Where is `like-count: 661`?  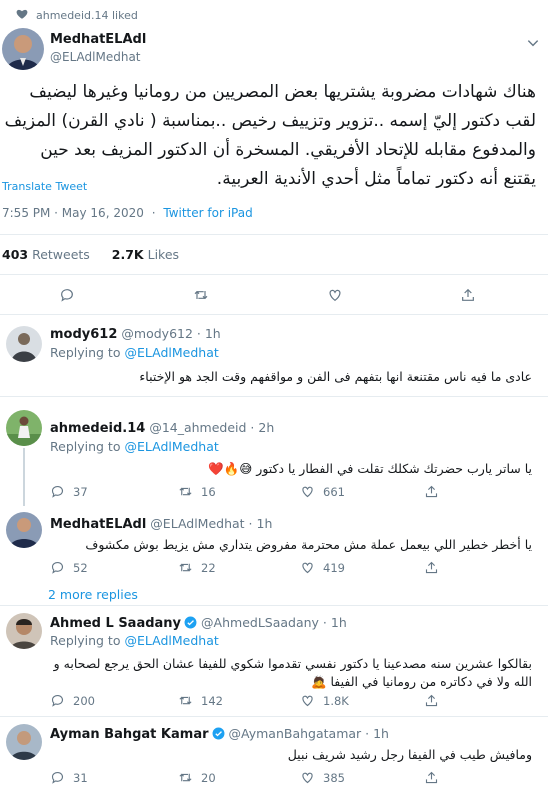
like-count: 661 is located at coordinates (334, 491).